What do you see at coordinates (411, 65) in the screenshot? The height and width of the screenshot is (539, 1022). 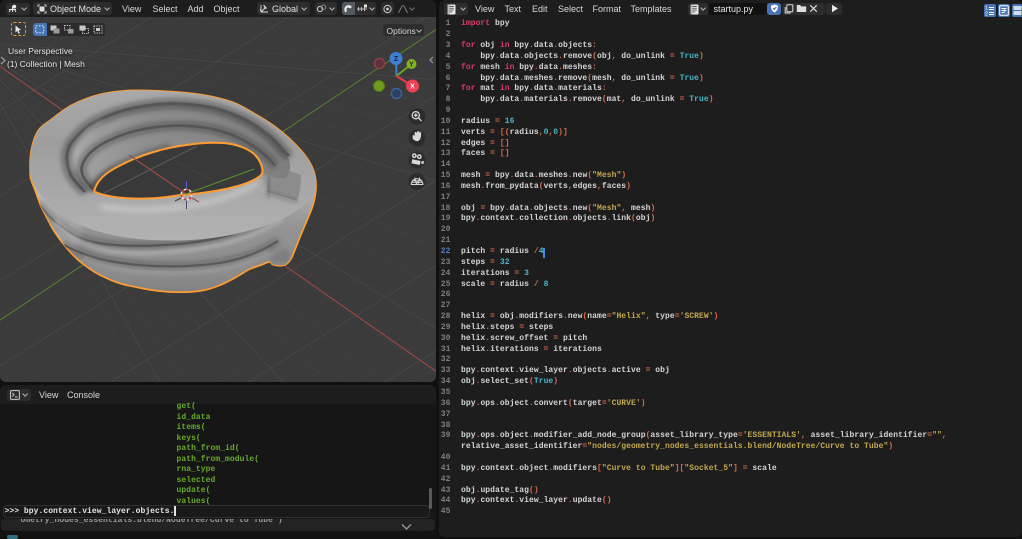 I see `svg-text: Y` at bounding box center [411, 65].